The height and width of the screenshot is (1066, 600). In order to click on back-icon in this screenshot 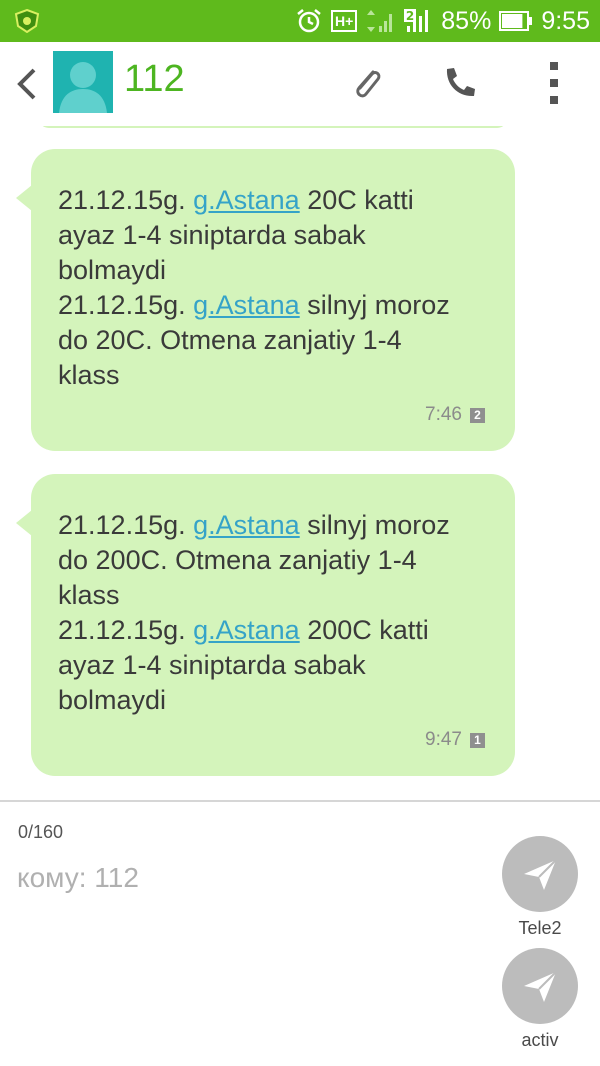, I will do `click(27, 84)`.